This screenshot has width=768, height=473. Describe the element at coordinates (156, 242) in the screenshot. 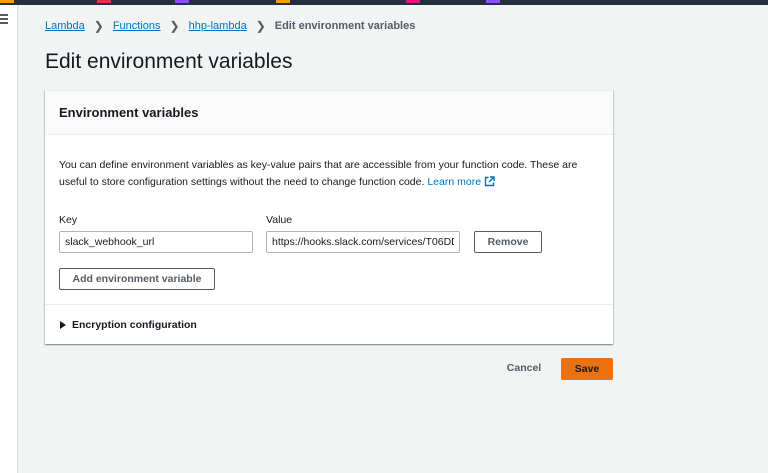

I see `env-key-input` at that location.